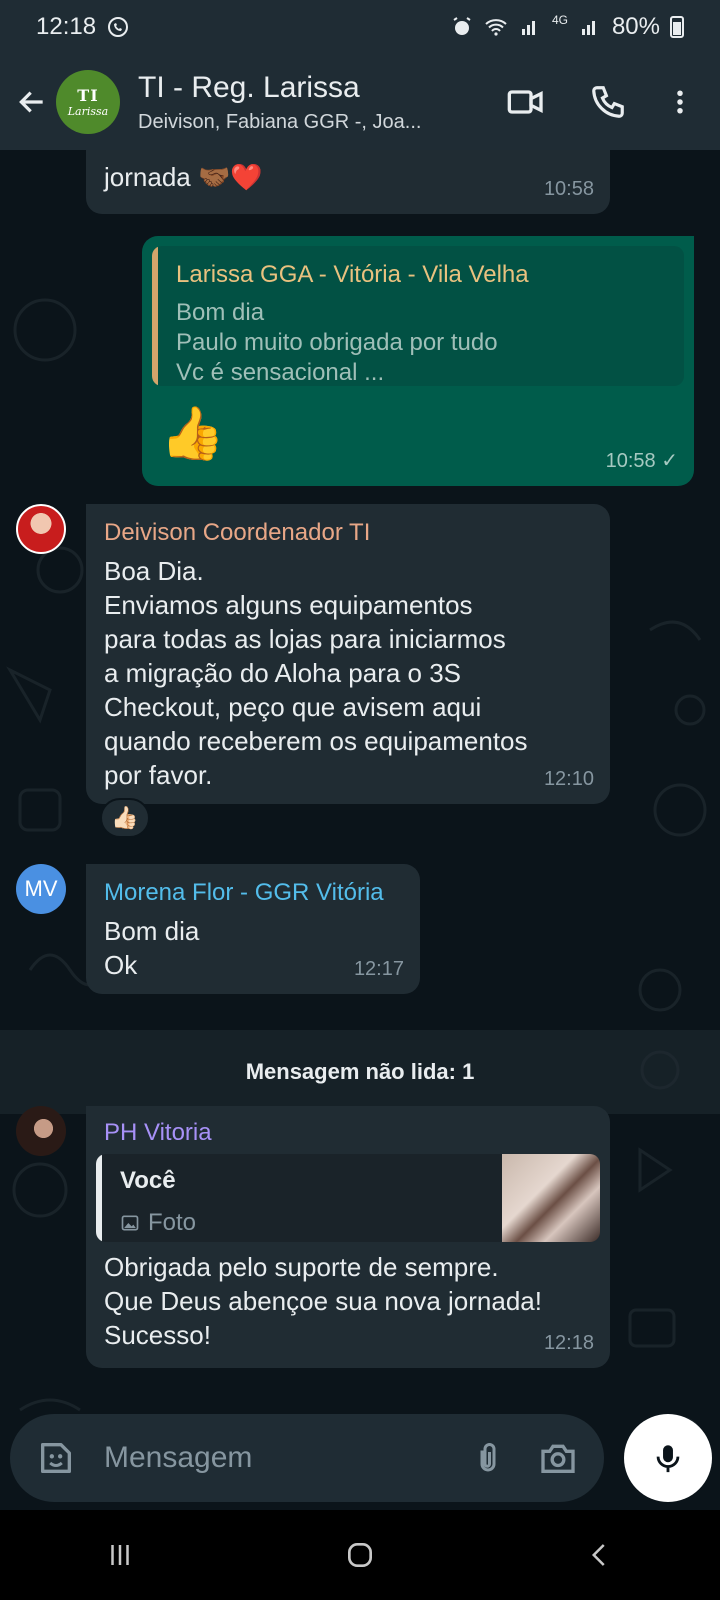 This screenshot has width=720, height=1600. What do you see at coordinates (237, 532) in the screenshot?
I see `message-sender: Deivison Coordenador TI` at bounding box center [237, 532].